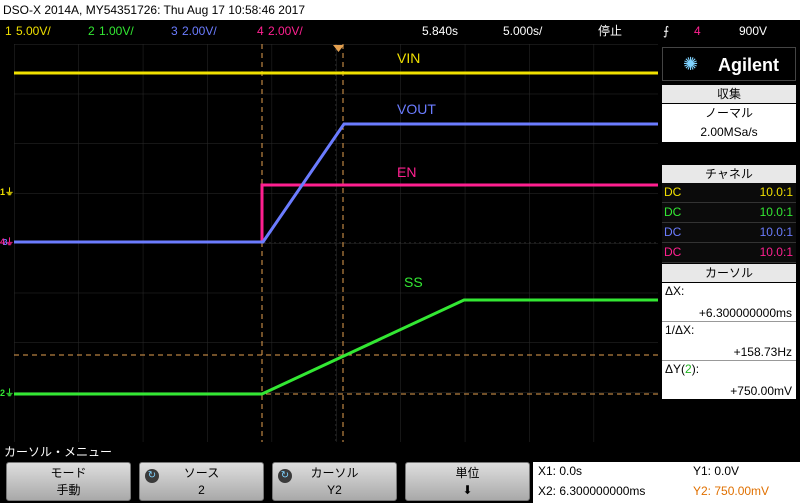 The height and width of the screenshot is (503, 800). What do you see at coordinates (729, 213) in the screenshot?
I see `ch2-info-row: DC 10.0:1` at bounding box center [729, 213].